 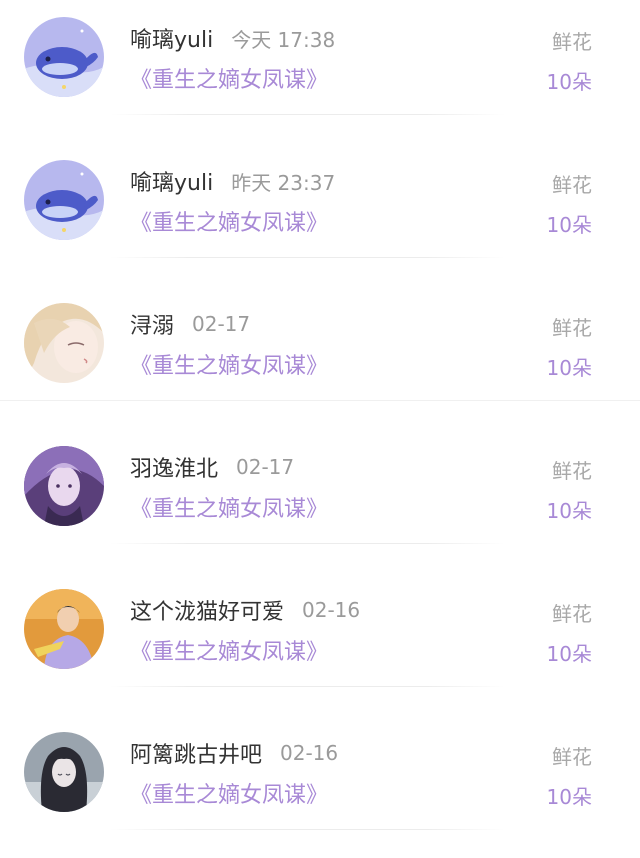 I want to click on timestamp: 昨天 23:37, so click(x=283, y=182).